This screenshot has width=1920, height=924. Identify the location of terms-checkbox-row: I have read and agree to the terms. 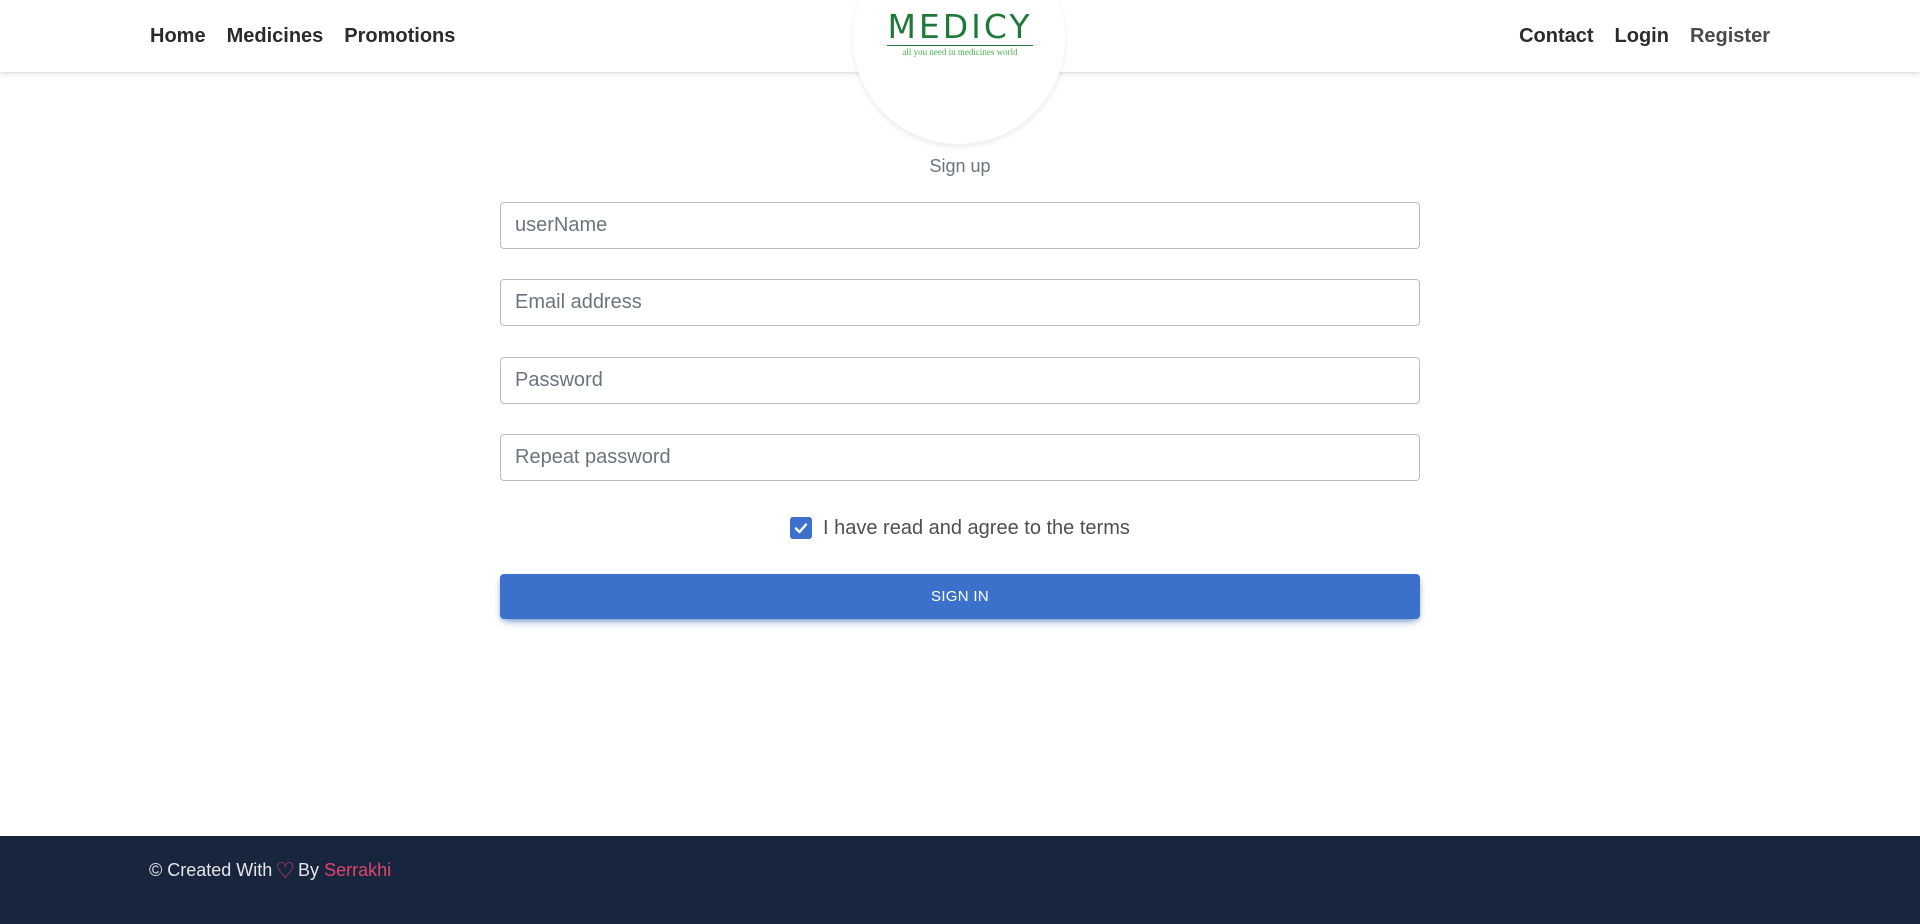
(960, 528).